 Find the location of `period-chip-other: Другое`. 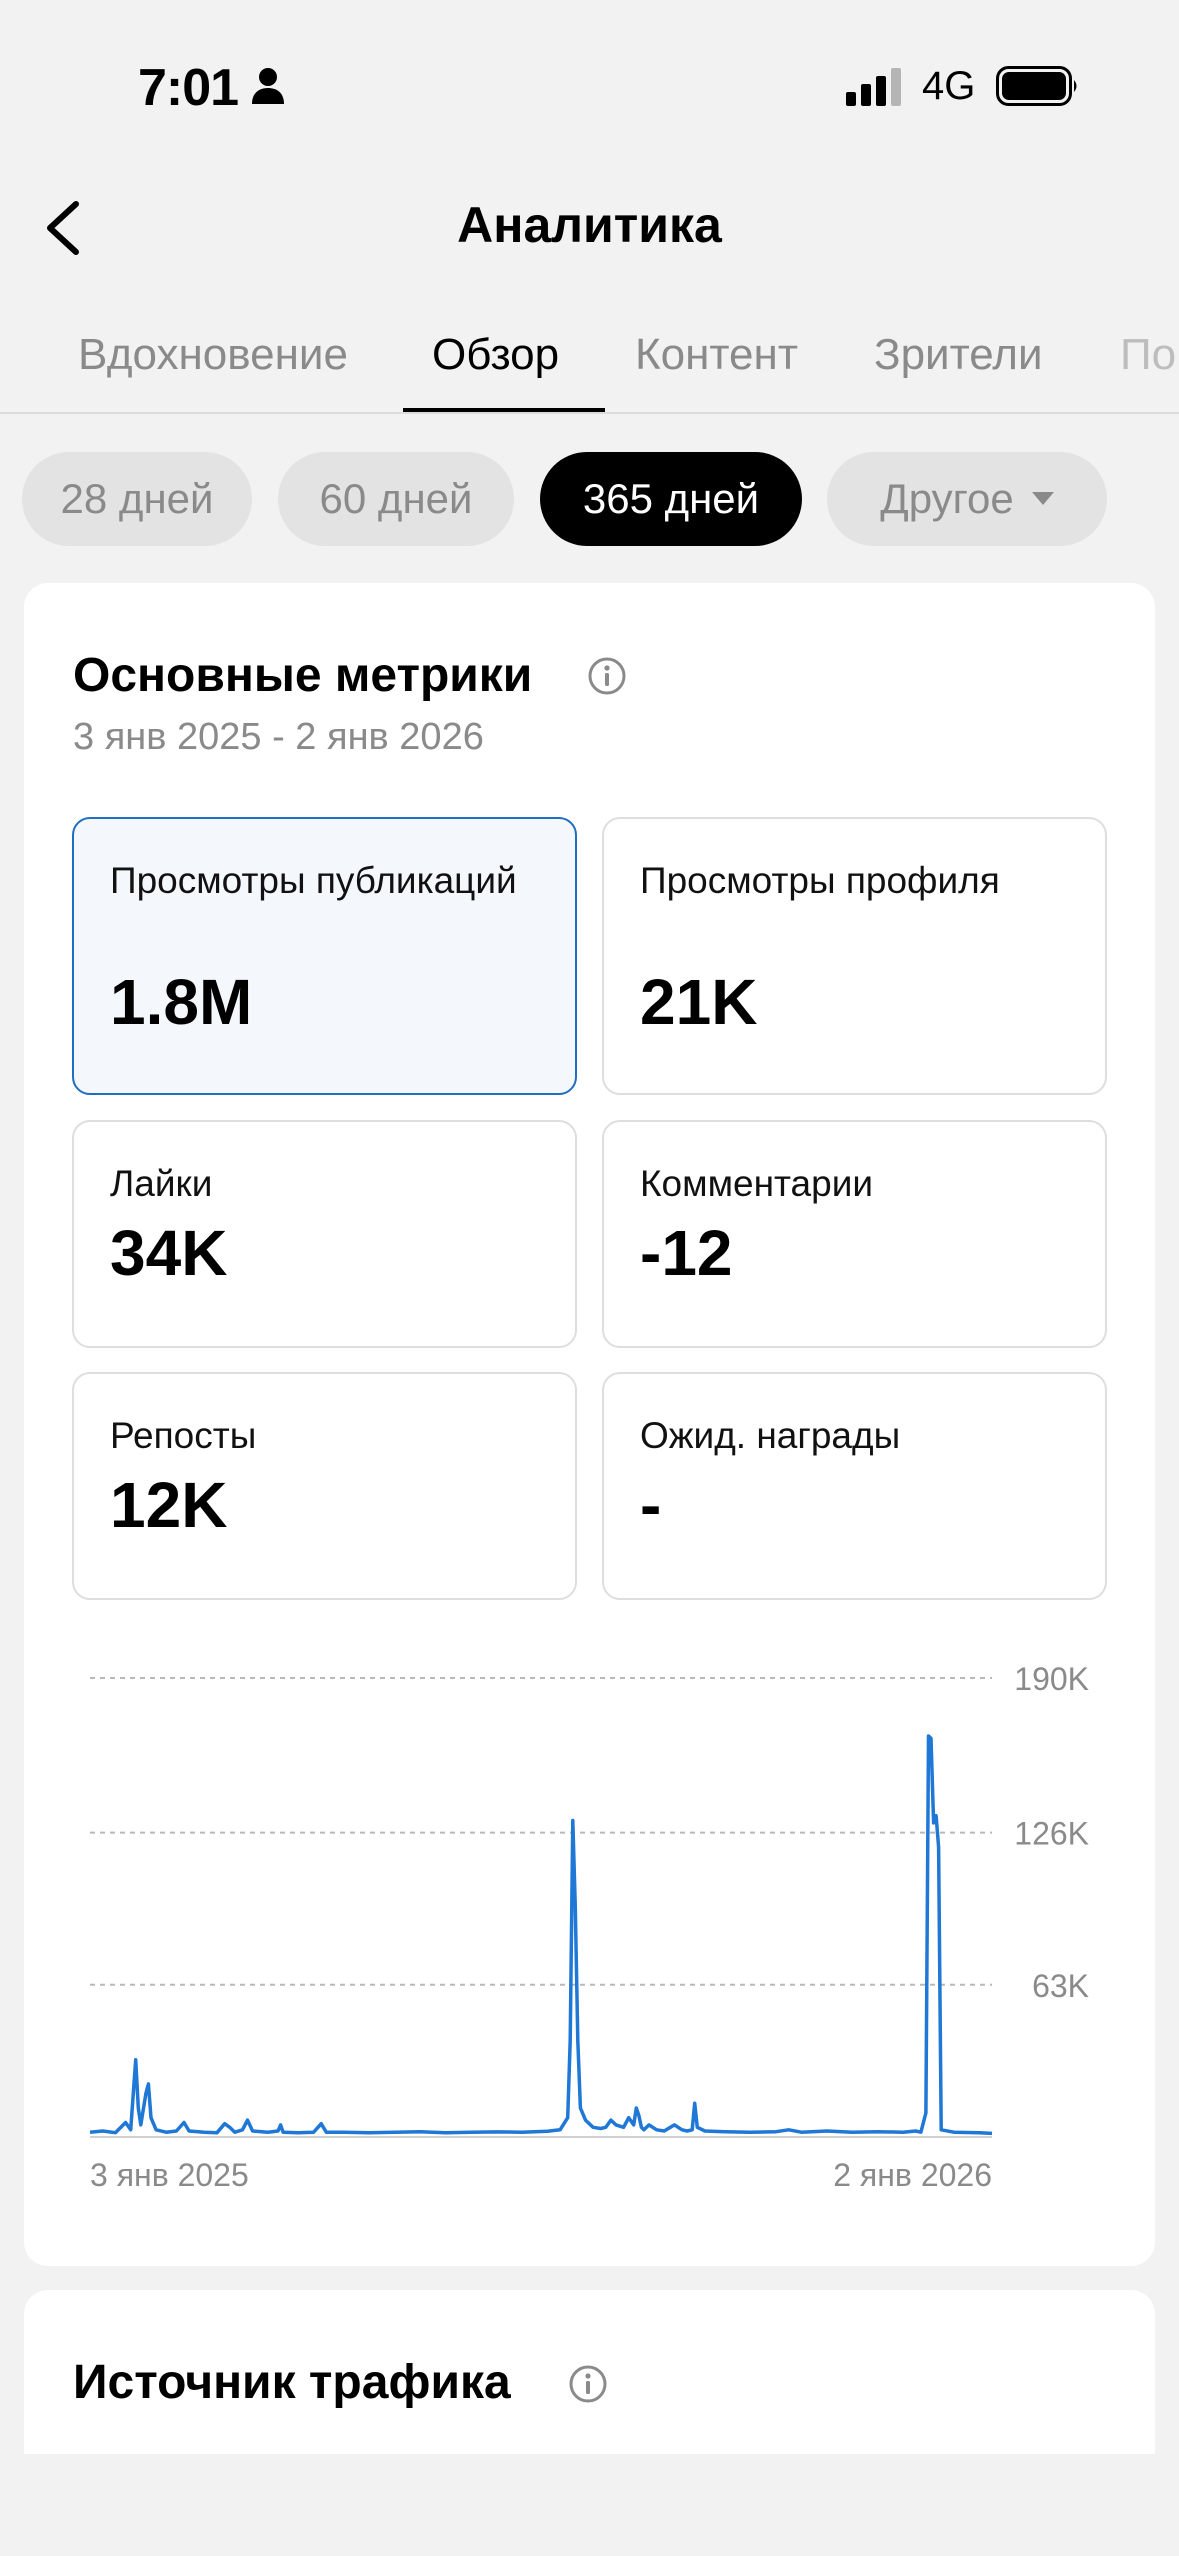

period-chip-other: Другое is located at coordinates (967, 499).